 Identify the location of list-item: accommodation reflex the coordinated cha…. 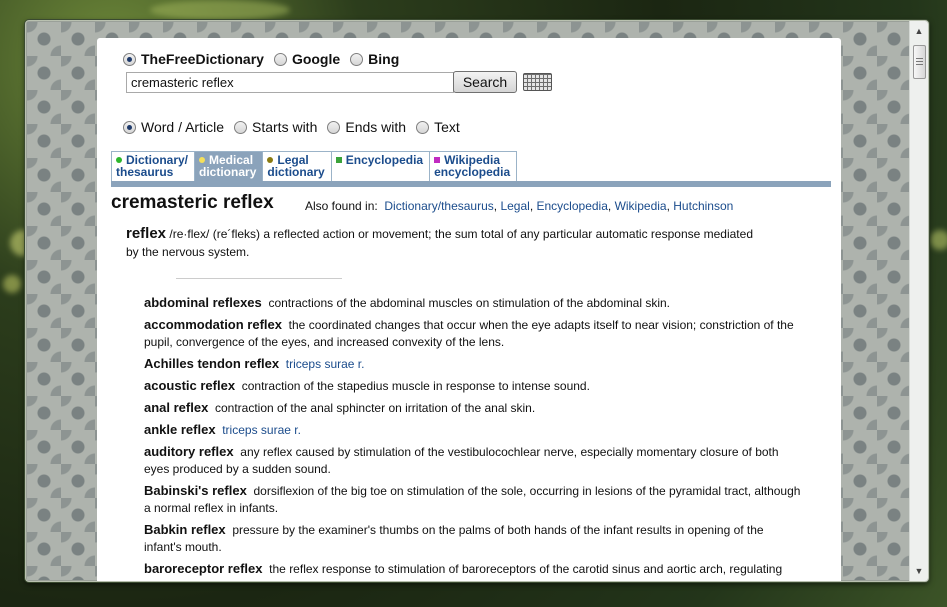
(474, 333).